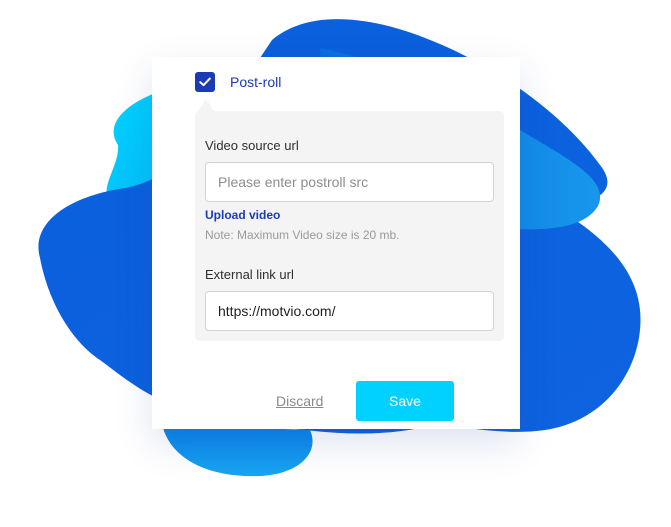 Image resolution: width=671 pixels, height=527 pixels. I want to click on post-roll-toggle-row: Post-roll, so click(238, 82).